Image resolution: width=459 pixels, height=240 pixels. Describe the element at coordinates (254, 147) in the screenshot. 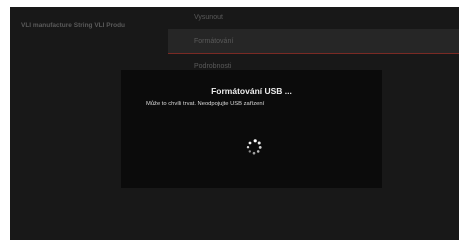

I see `loading-spinner-icon` at that location.